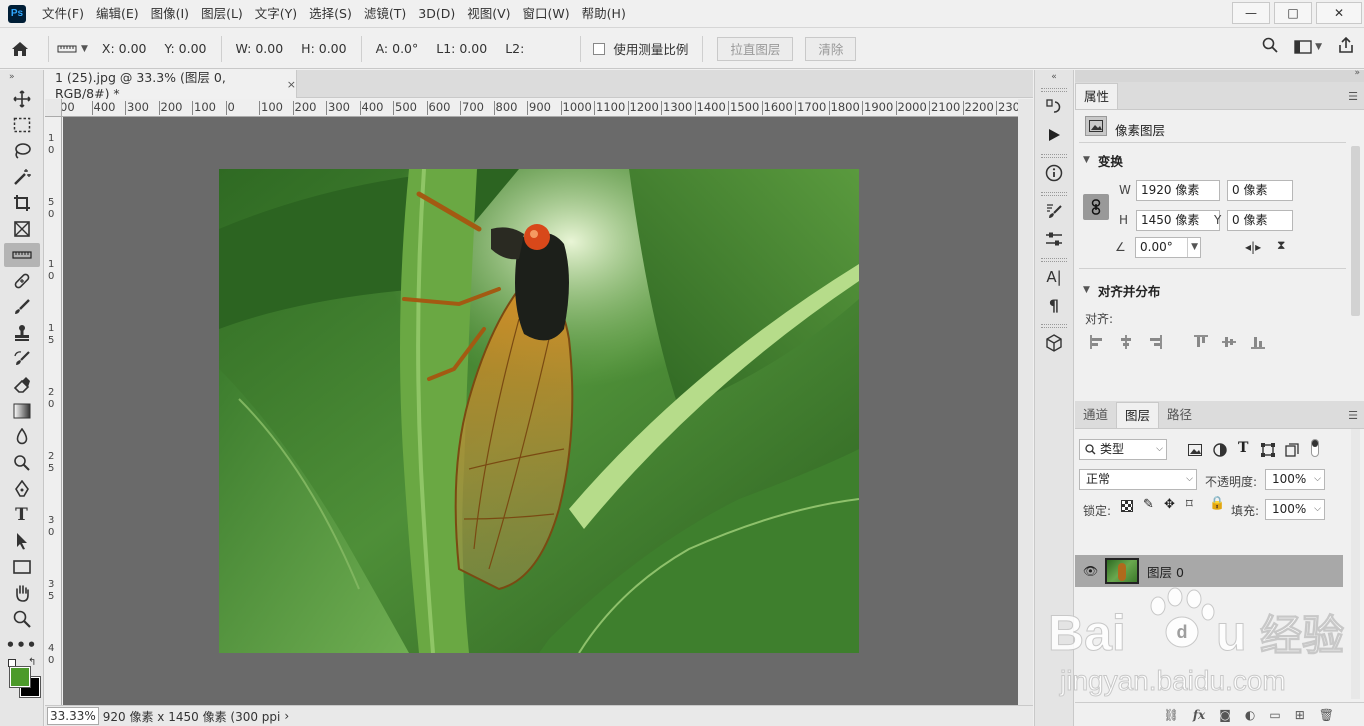 Image resolution: width=1364 pixels, height=726 pixels. Describe the element at coordinates (1315, 448) in the screenshot. I see `filter-toggle` at that location.